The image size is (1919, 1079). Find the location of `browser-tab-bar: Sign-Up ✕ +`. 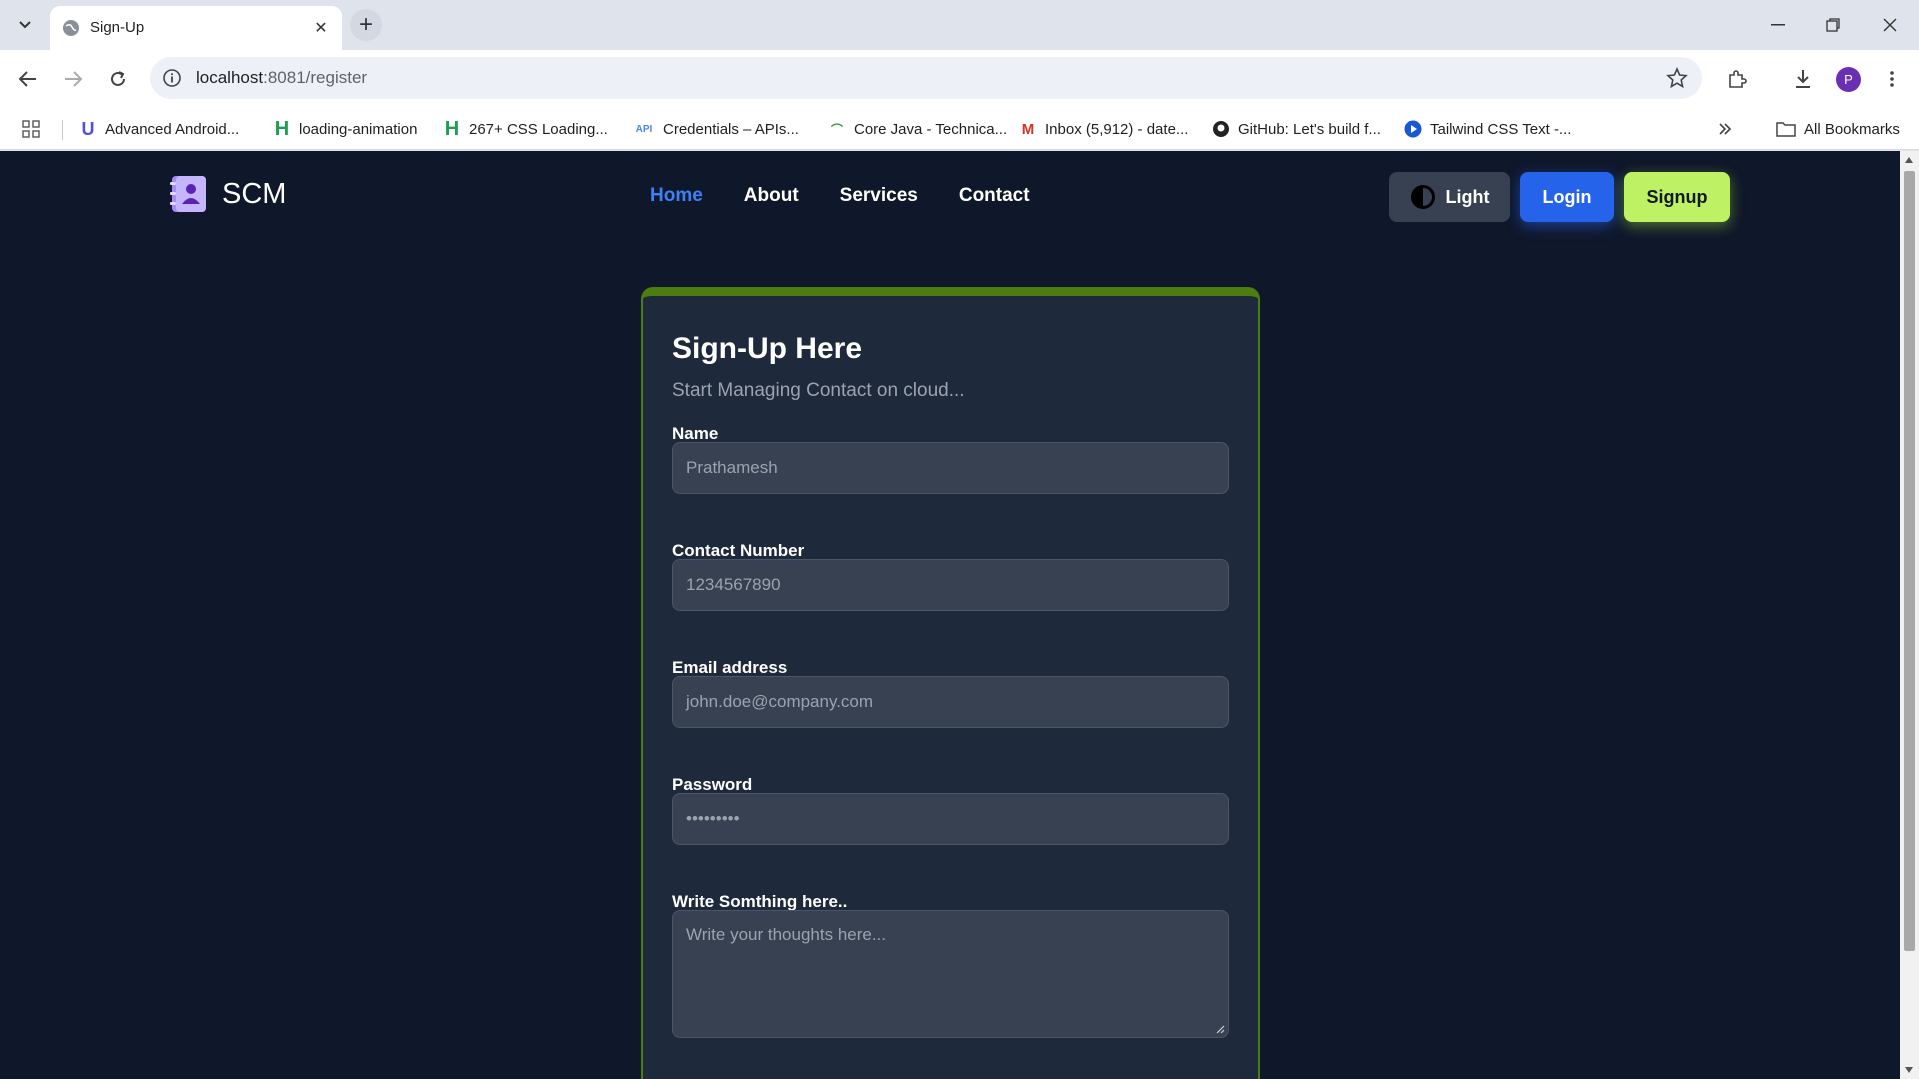

browser-tab-bar: Sign-Up ✕ + is located at coordinates (959, 25).